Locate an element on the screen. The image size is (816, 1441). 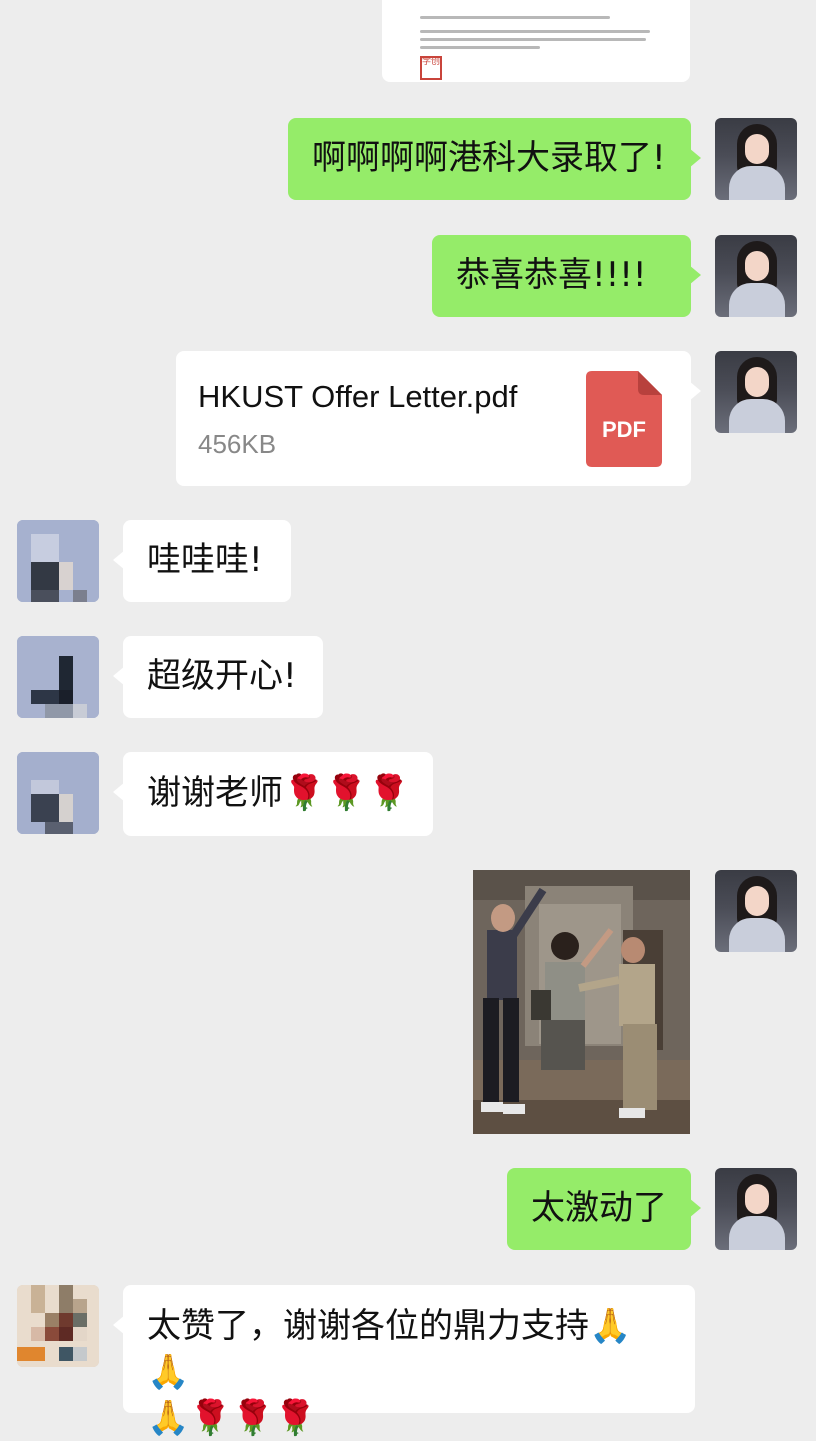
message-text: 超级开心! is located at coordinates (222, 676).